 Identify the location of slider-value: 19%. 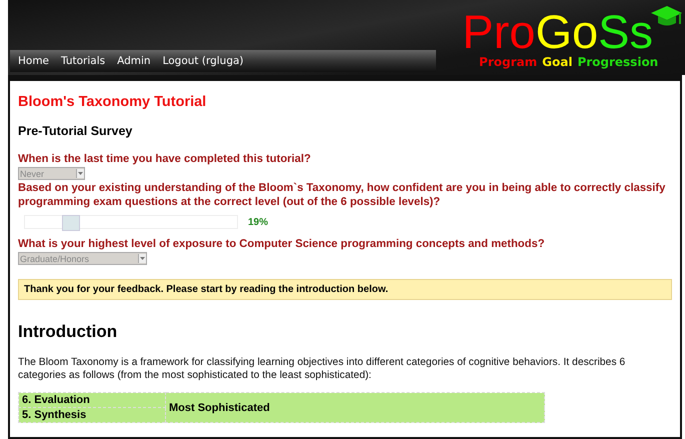
(258, 222).